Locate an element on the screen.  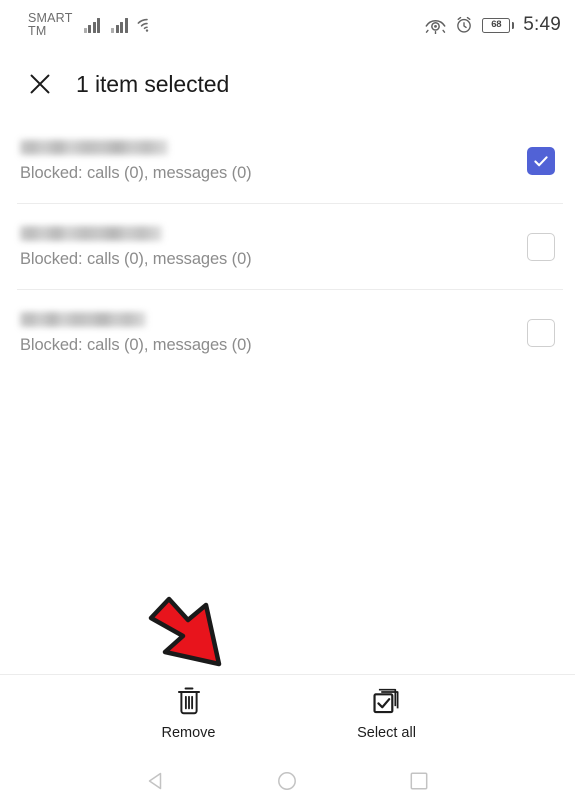
close-icon is located at coordinates (40, 84).